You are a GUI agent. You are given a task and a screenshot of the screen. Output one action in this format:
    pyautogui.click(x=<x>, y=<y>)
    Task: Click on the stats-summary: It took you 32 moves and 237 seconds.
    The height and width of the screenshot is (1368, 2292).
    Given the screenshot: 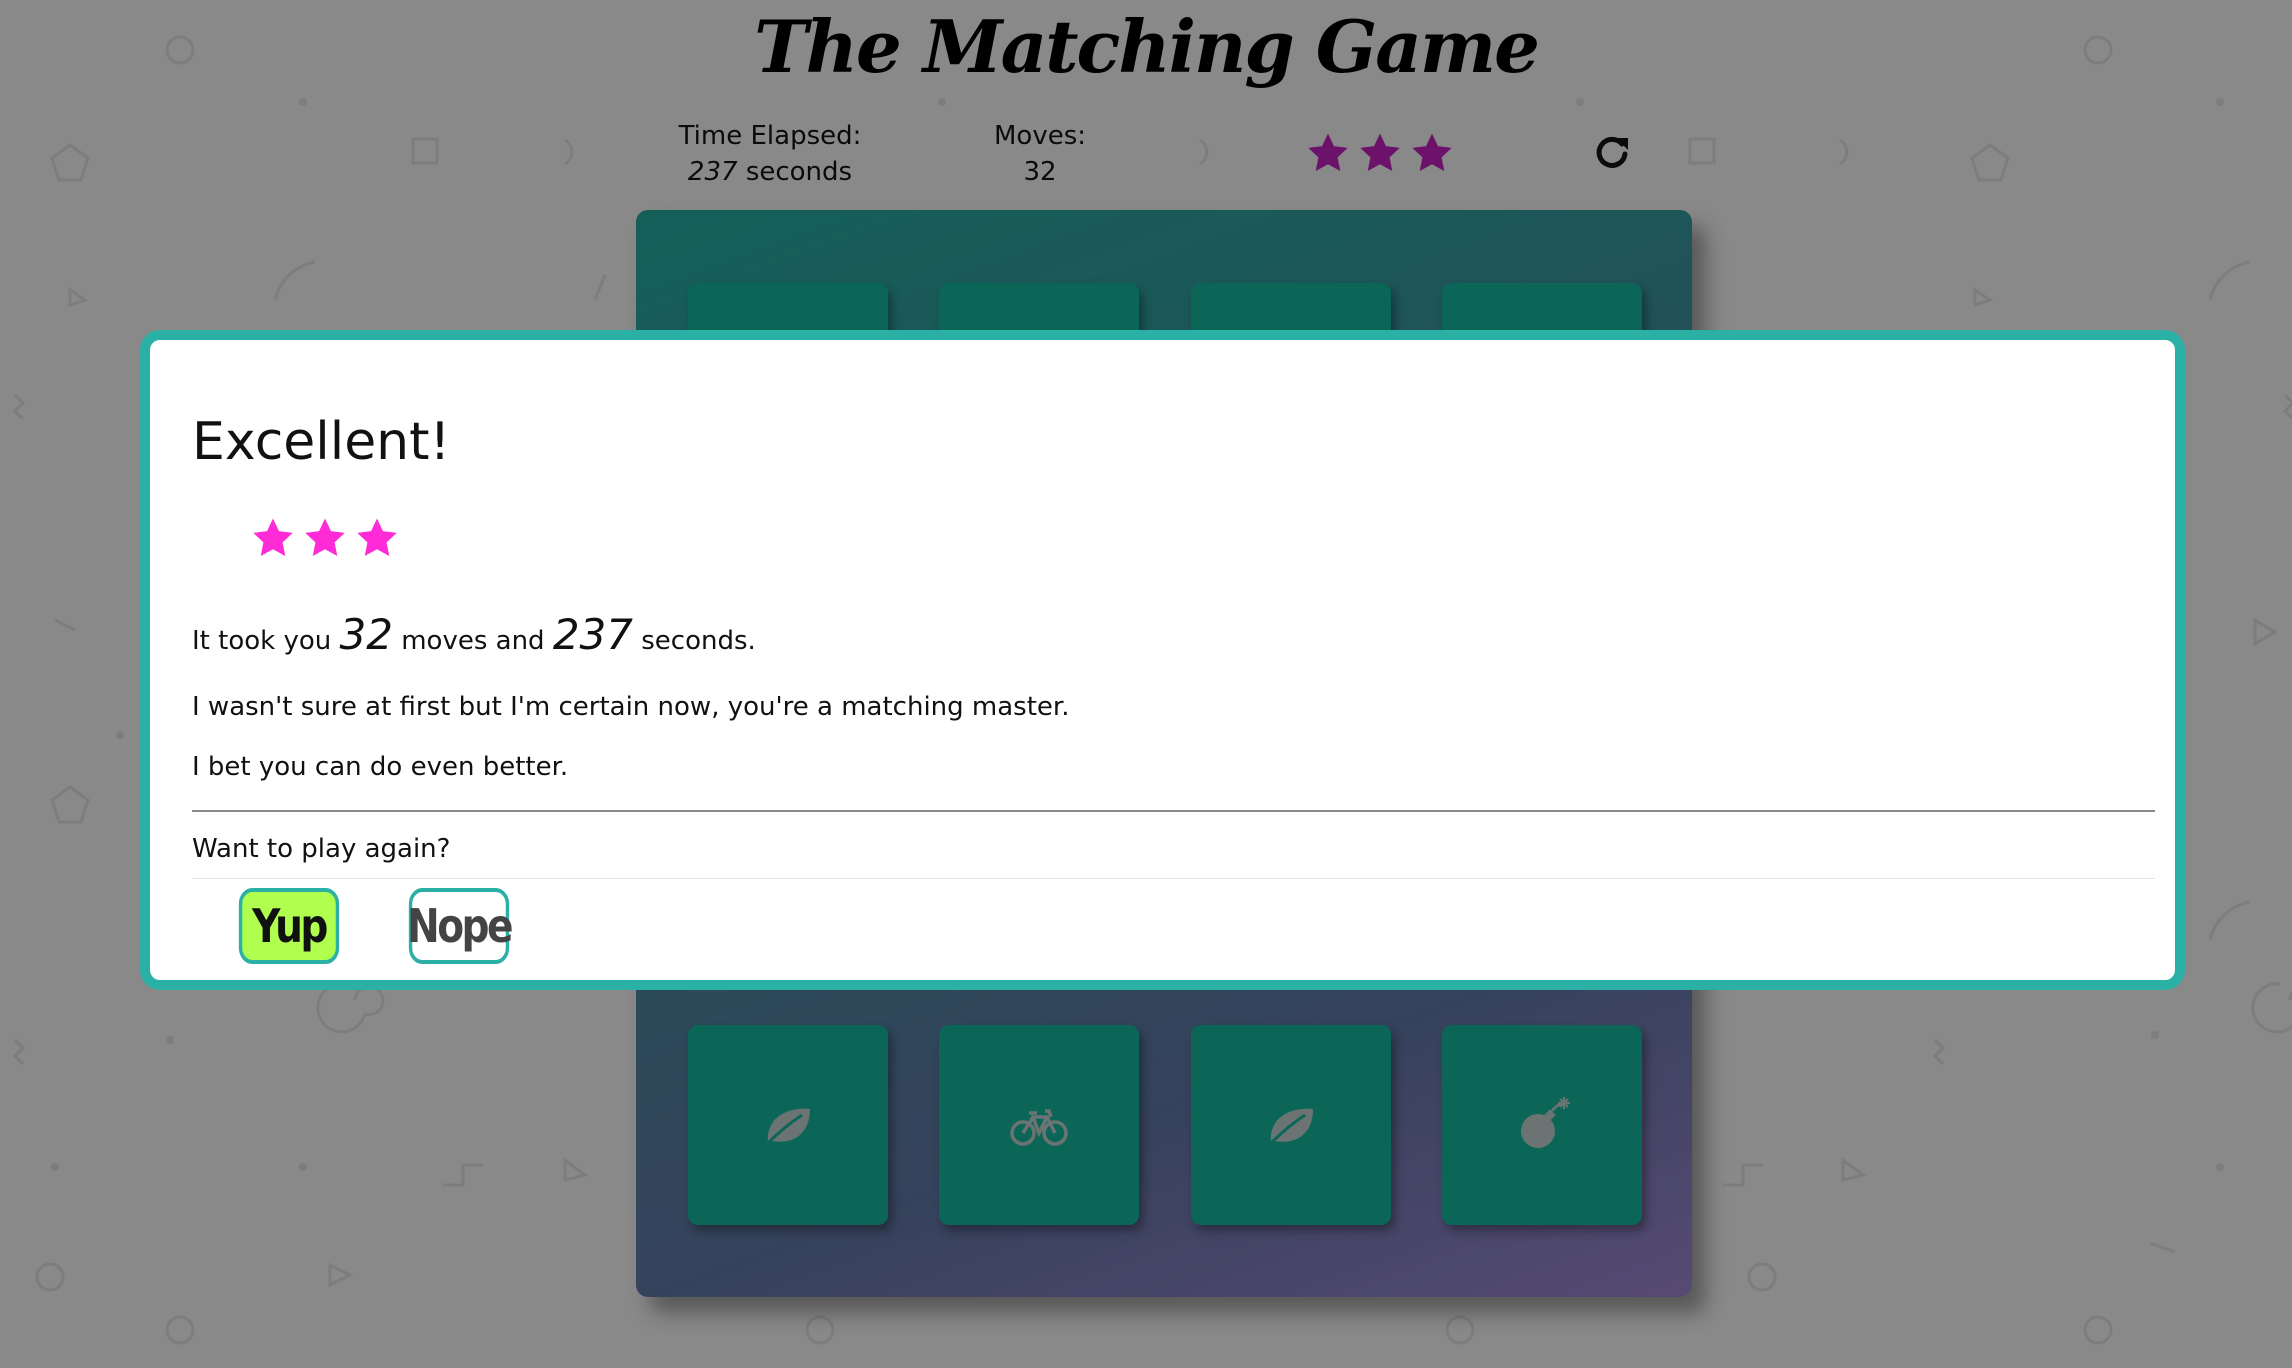 What is the action you would take?
    pyautogui.click(x=474, y=634)
    